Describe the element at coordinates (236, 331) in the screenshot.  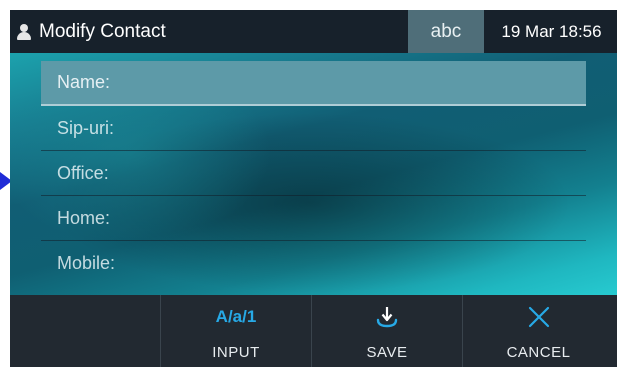
I see `input-button: A/a/1 INPUT` at that location.